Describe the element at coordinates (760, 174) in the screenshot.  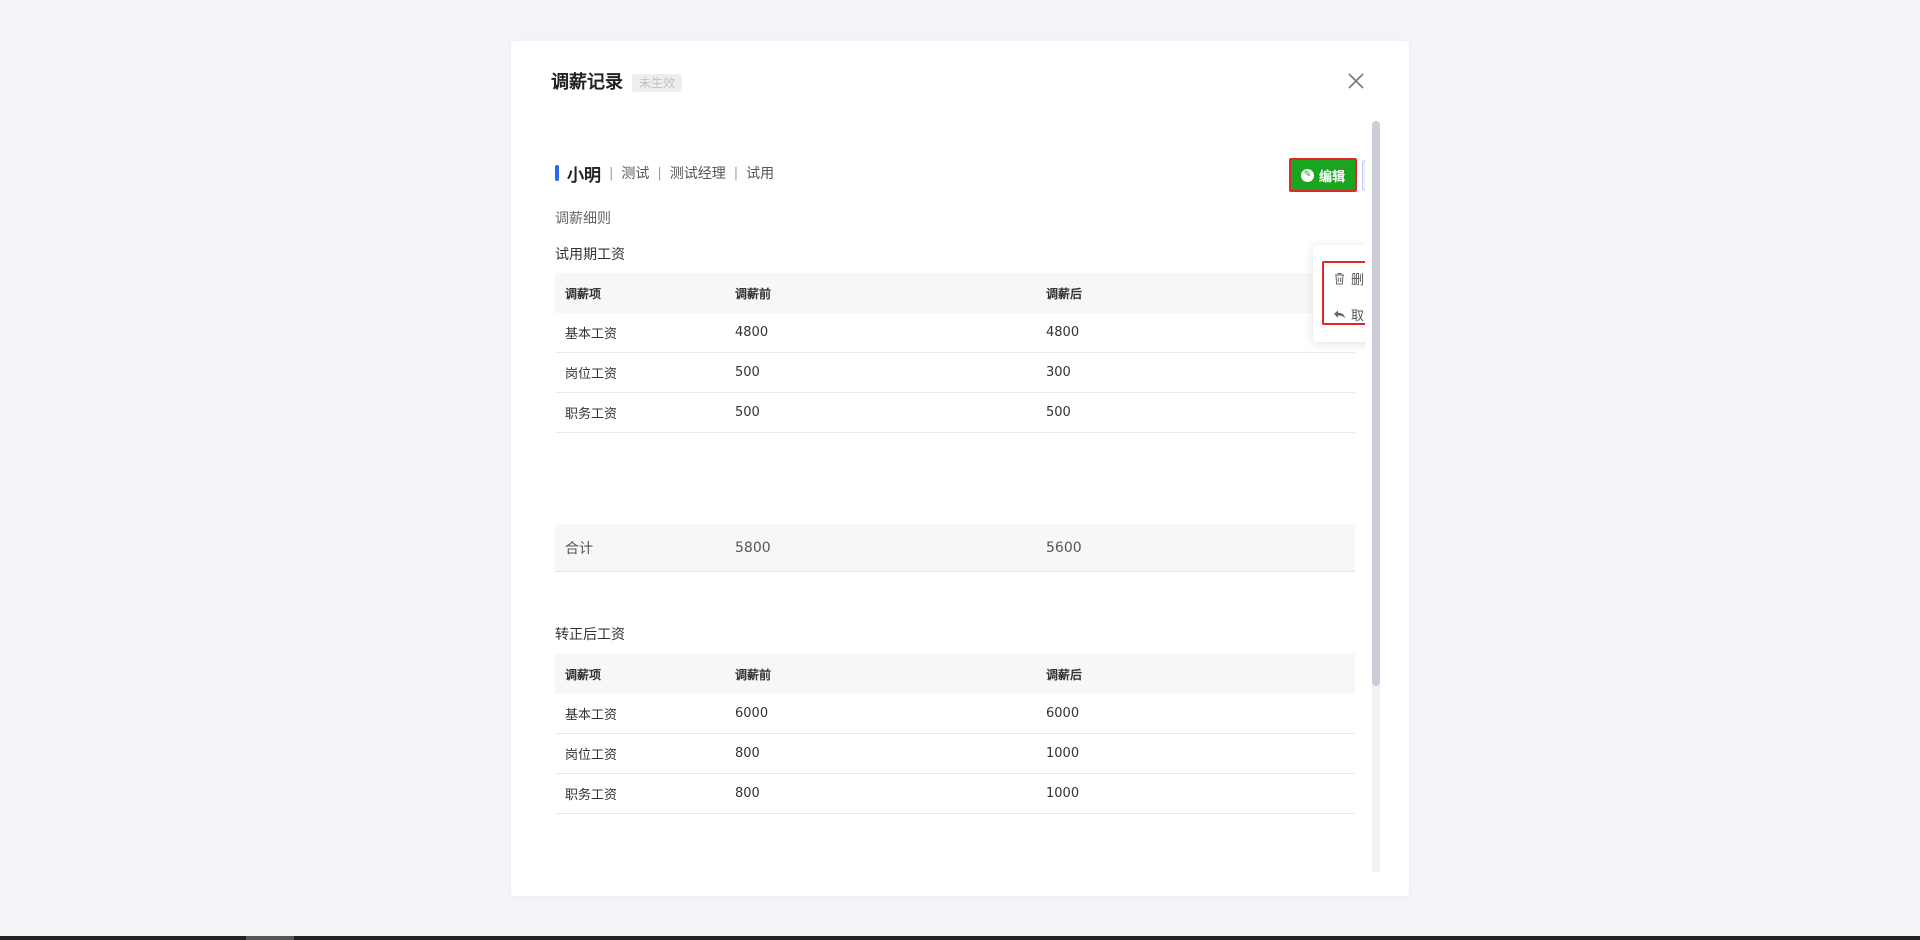
I see `employee-status: 试用` at that location.